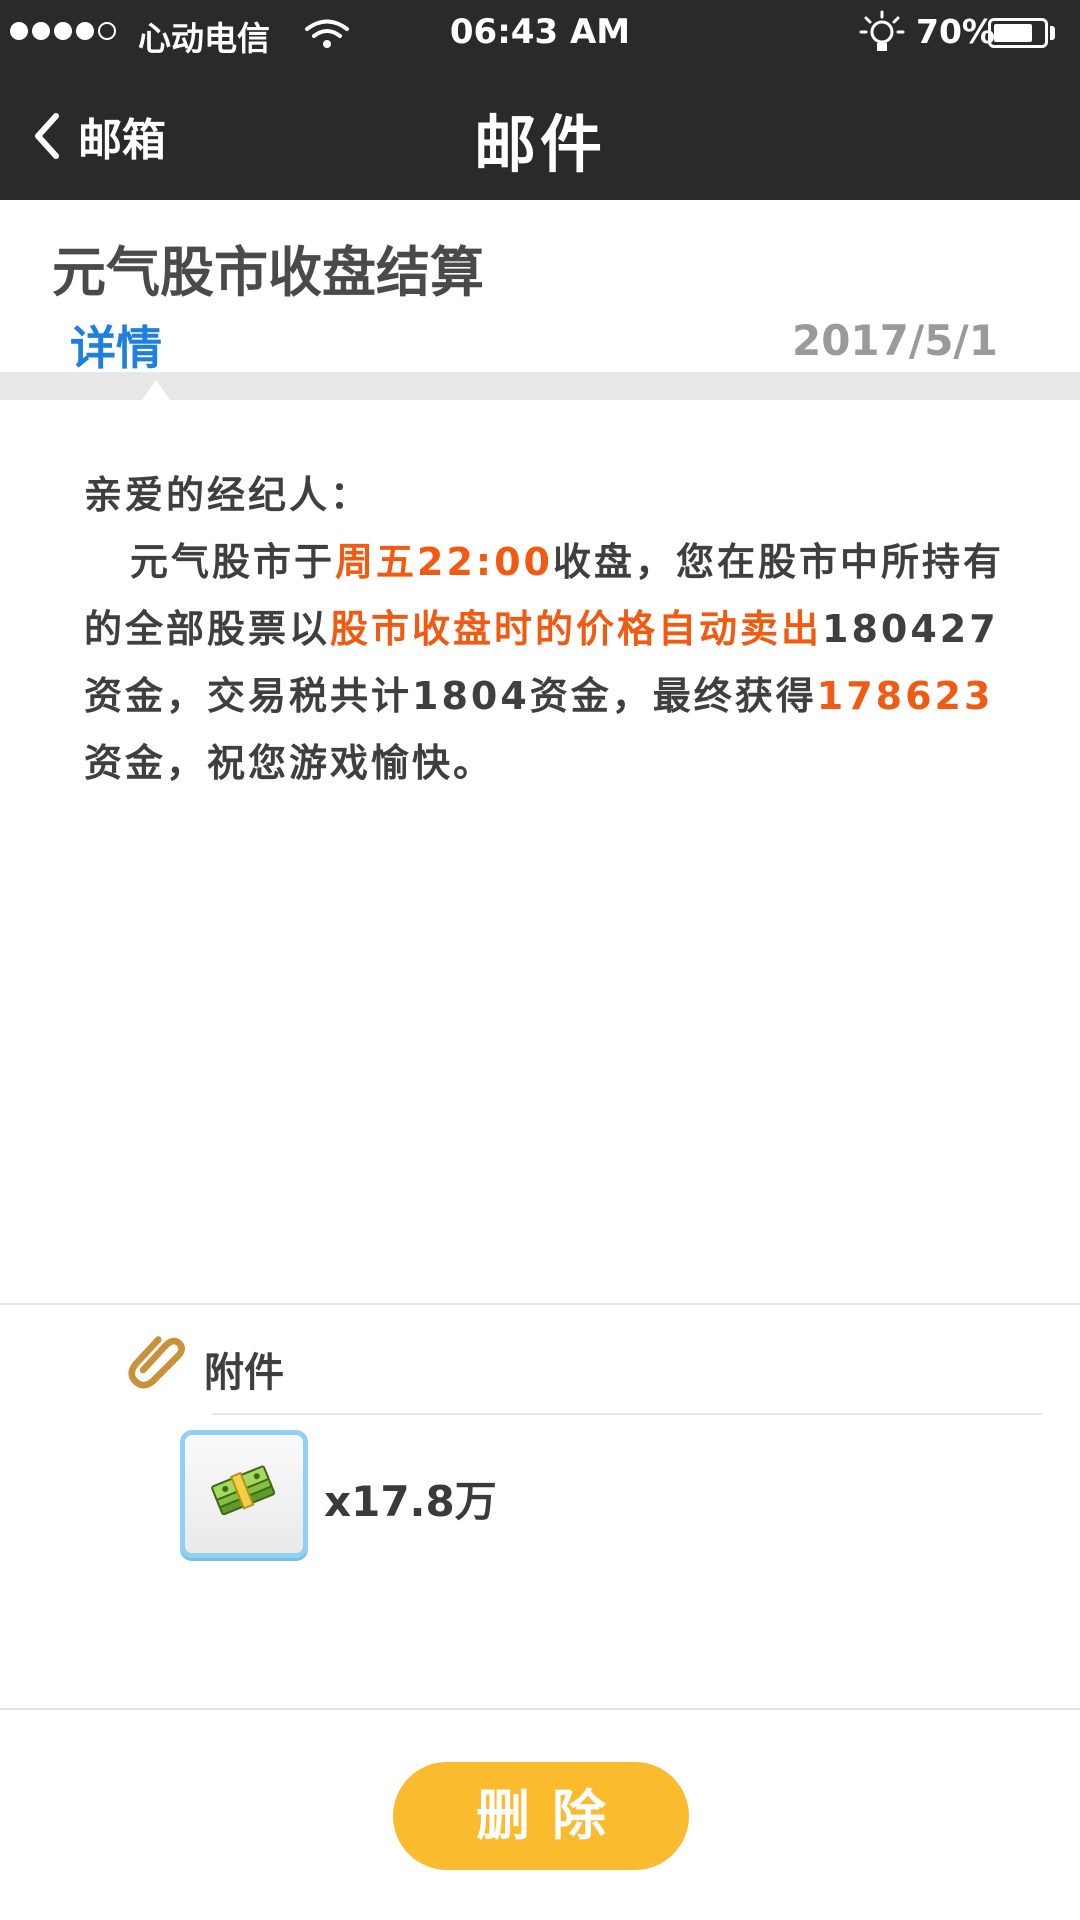 The image size is (1080, 1920). I want to click on top-bar: 心动电信 06:43 AM 70% 邮箱 邮件, so click(540, 100).